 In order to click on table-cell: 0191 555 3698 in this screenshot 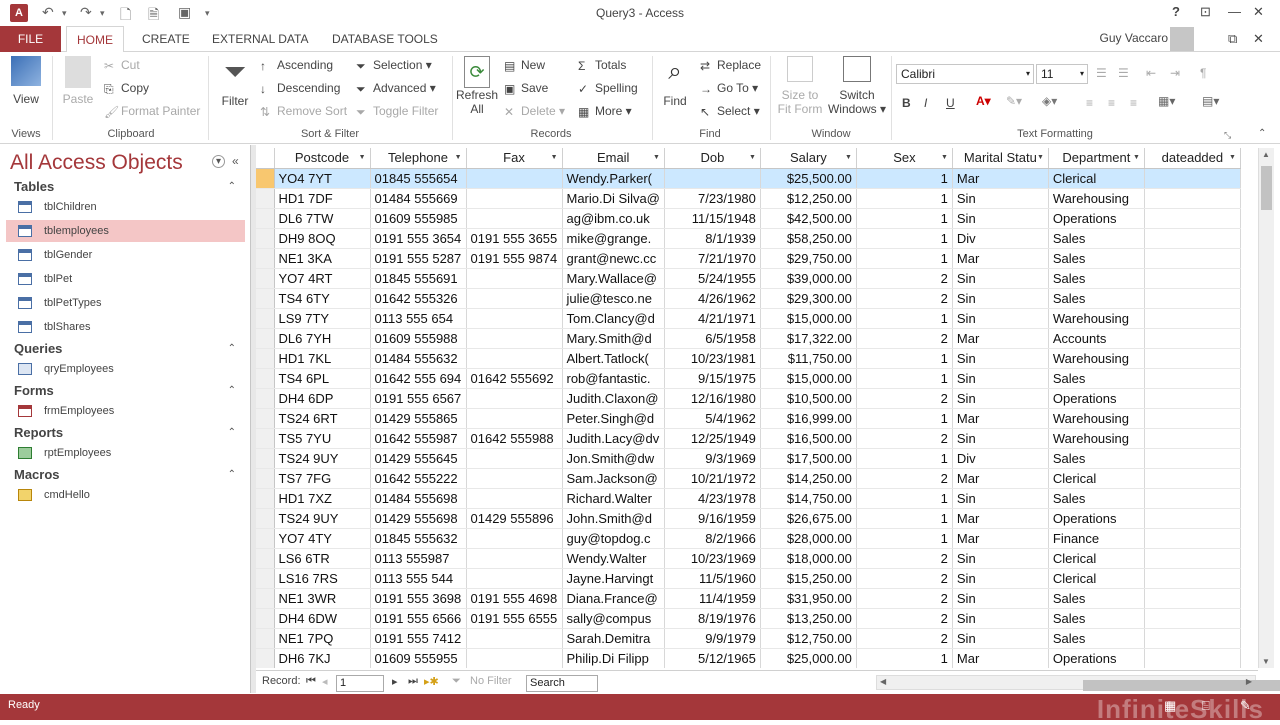, I will do `click(418, 598)`.